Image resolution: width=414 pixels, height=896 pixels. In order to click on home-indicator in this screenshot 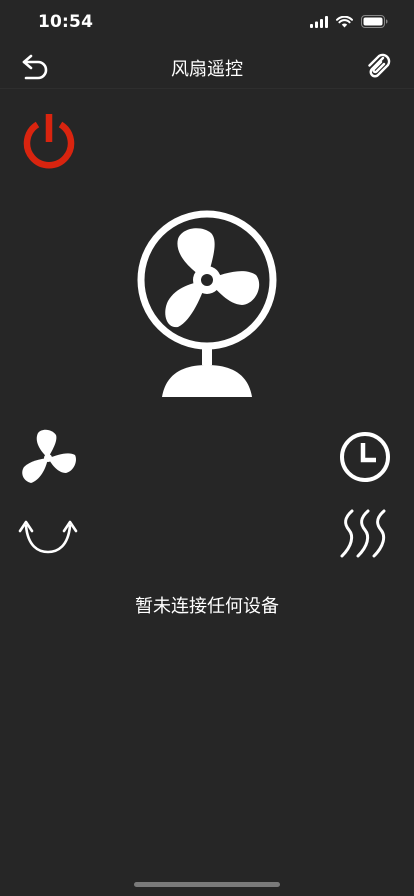, I will do `click(207, 884)`.